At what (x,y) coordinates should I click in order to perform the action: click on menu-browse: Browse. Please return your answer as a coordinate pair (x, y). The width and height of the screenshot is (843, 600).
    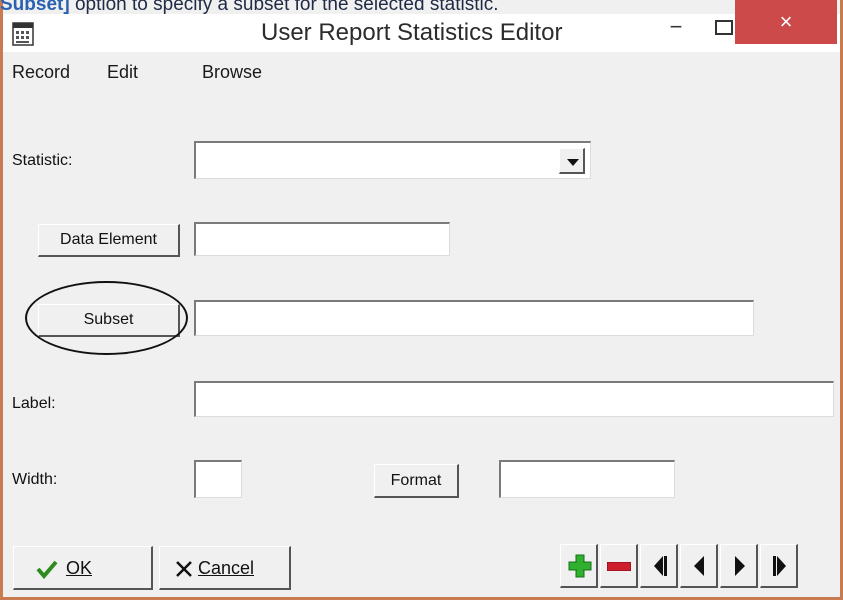
    Looking at the image, I should click on (232, 72).